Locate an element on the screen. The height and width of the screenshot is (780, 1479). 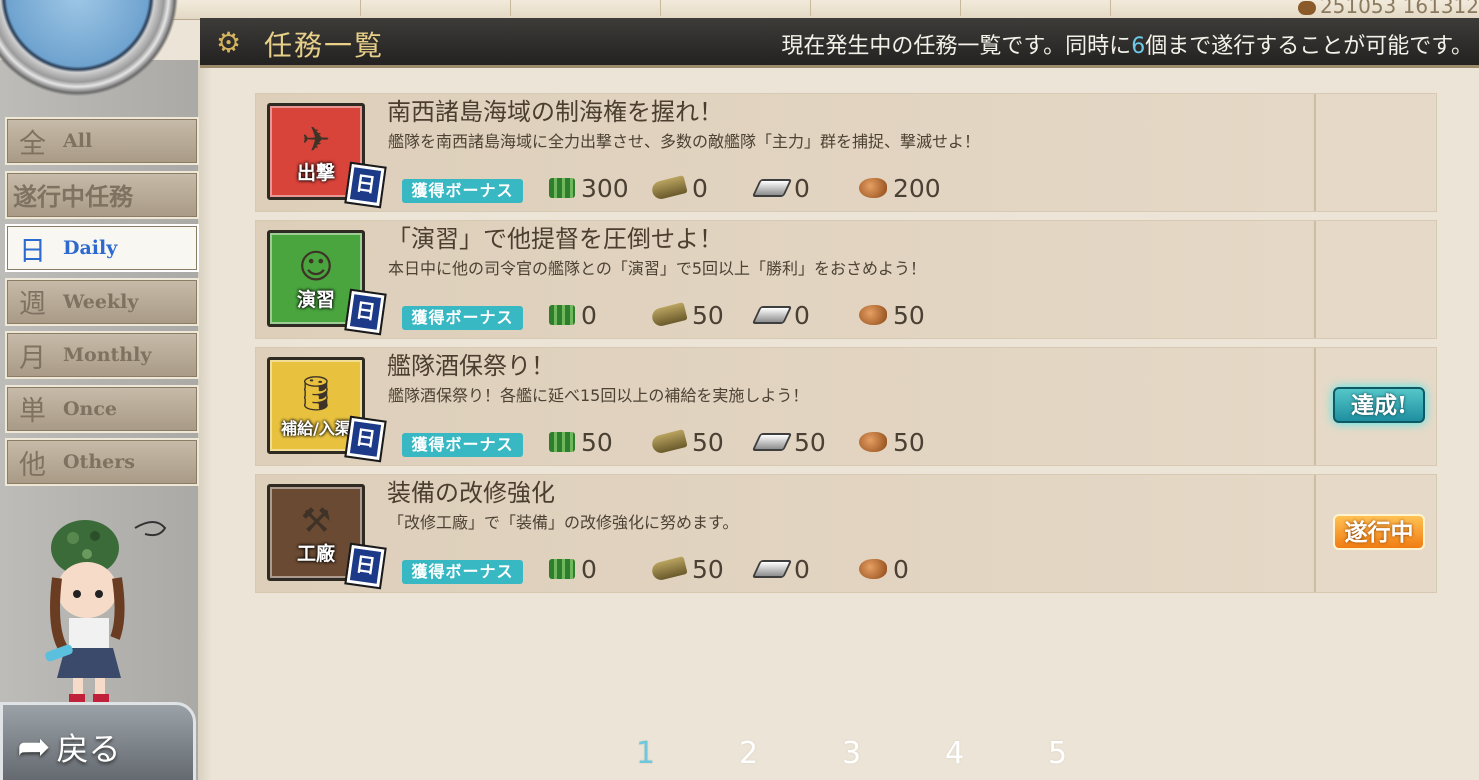
nav-kanji: 他 is located at coordinates (32, 465).